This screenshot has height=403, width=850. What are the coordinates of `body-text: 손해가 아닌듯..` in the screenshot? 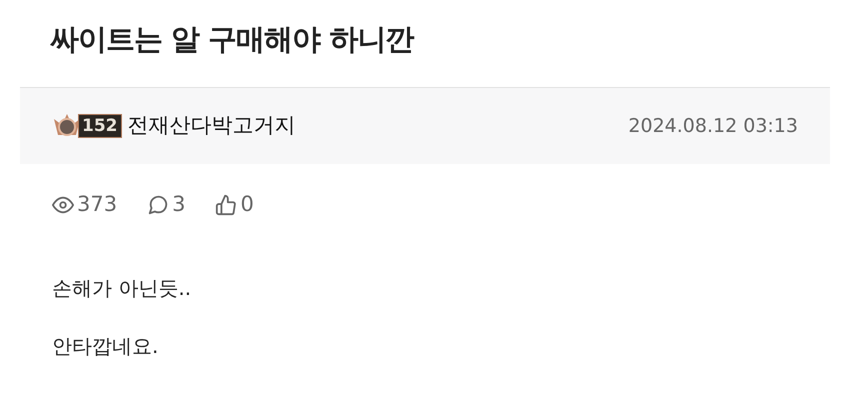 It's located at (122, 288).